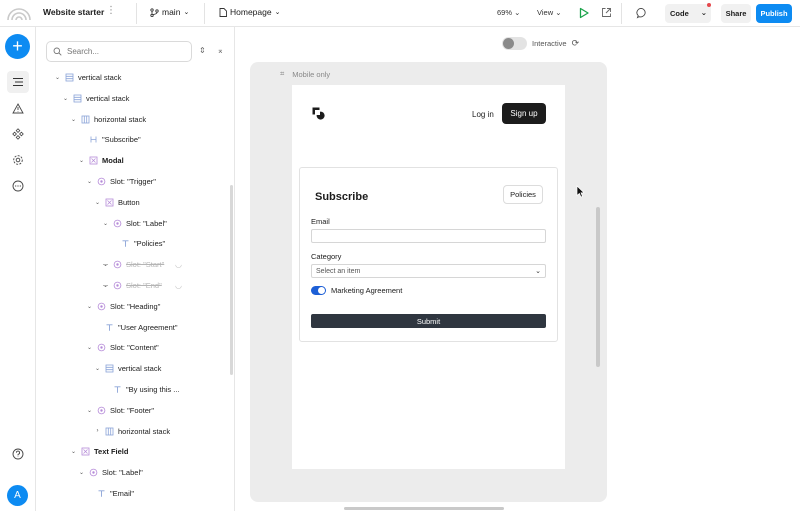 The image size is (800, 511). I want to click on layer-row: ⌄ Button, so click(117, 202).